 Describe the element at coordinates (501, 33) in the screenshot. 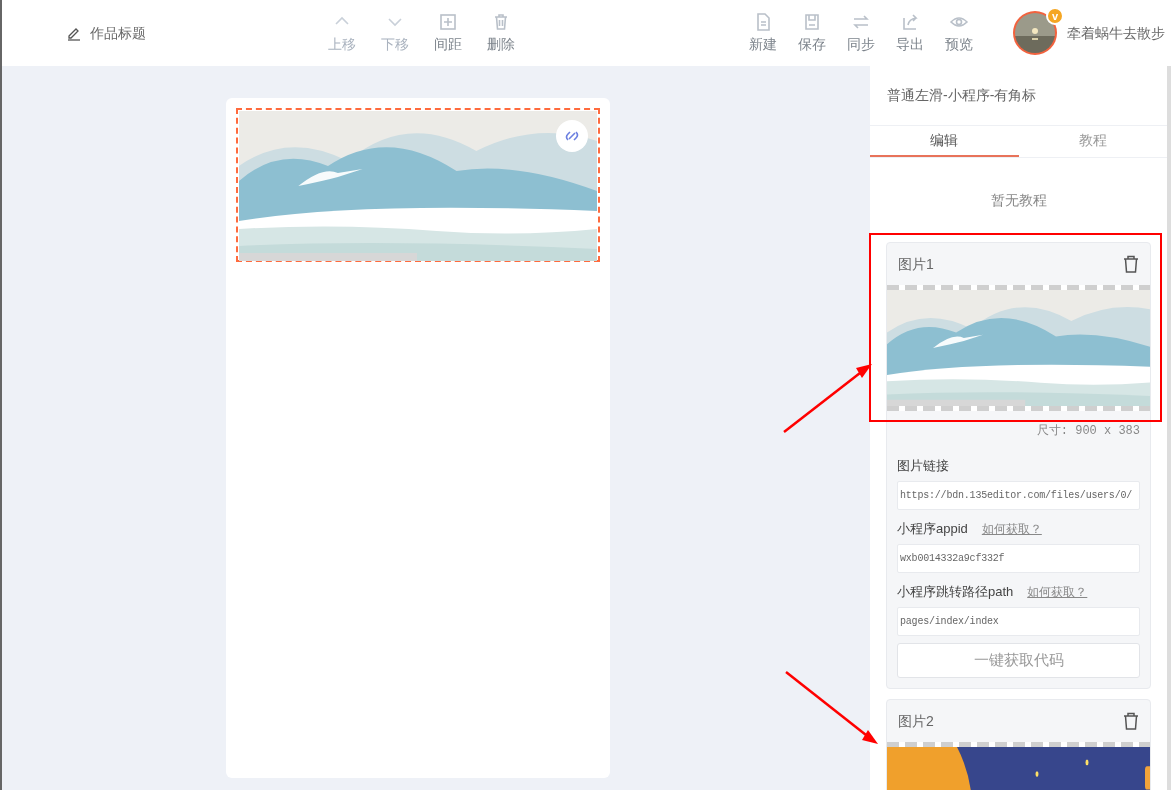

I see `toolbar-button: 删除` at that location.